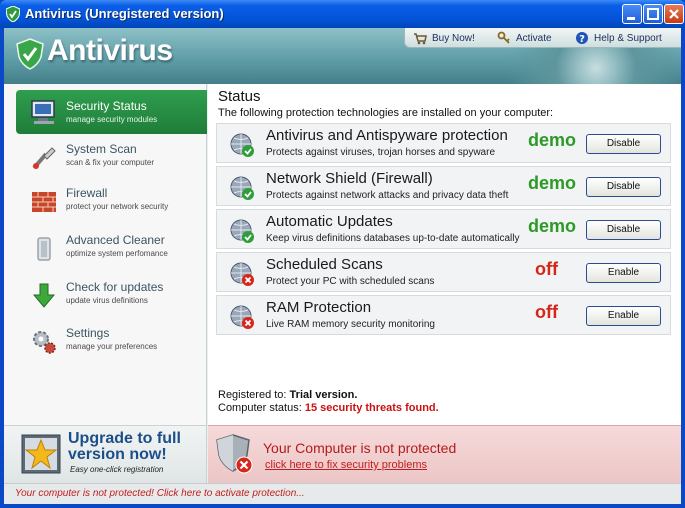 This screenshot has height=508, width=685. I want to click on monitor-icon, so click(43, 112).